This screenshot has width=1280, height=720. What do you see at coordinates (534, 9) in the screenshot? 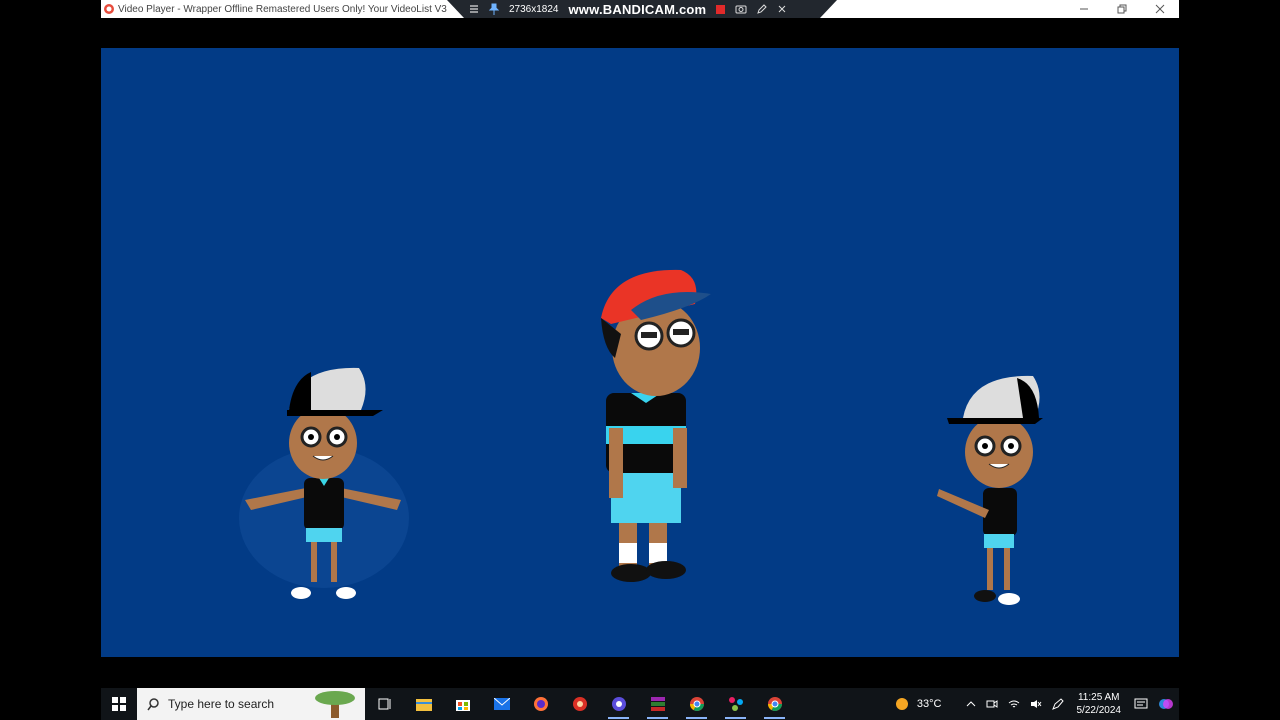
I see `recording-resolution: 2736x1824` at bounding box center [534, 9].